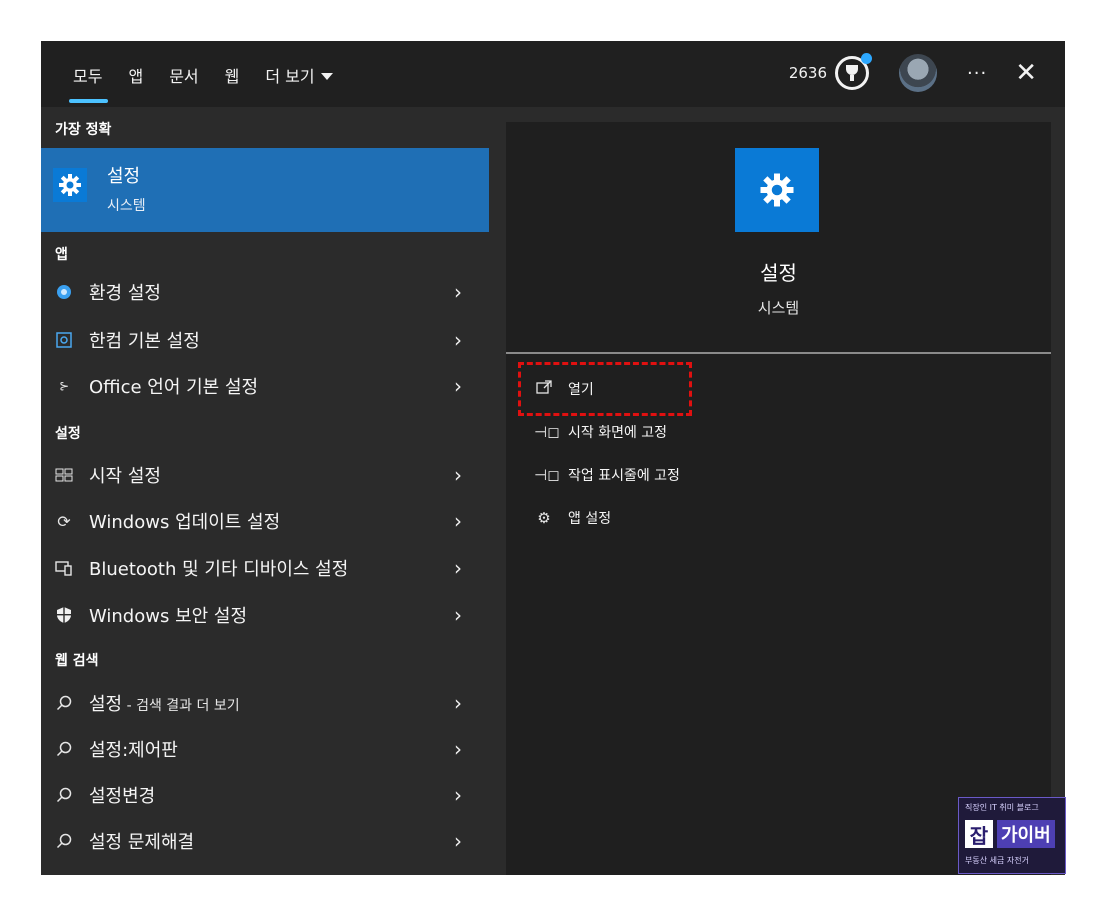 This screenshot has height=916, width=1106. Describe the element at coordinates (89, 83) in the screenshot. I see `tab-all: 모두` at that location.